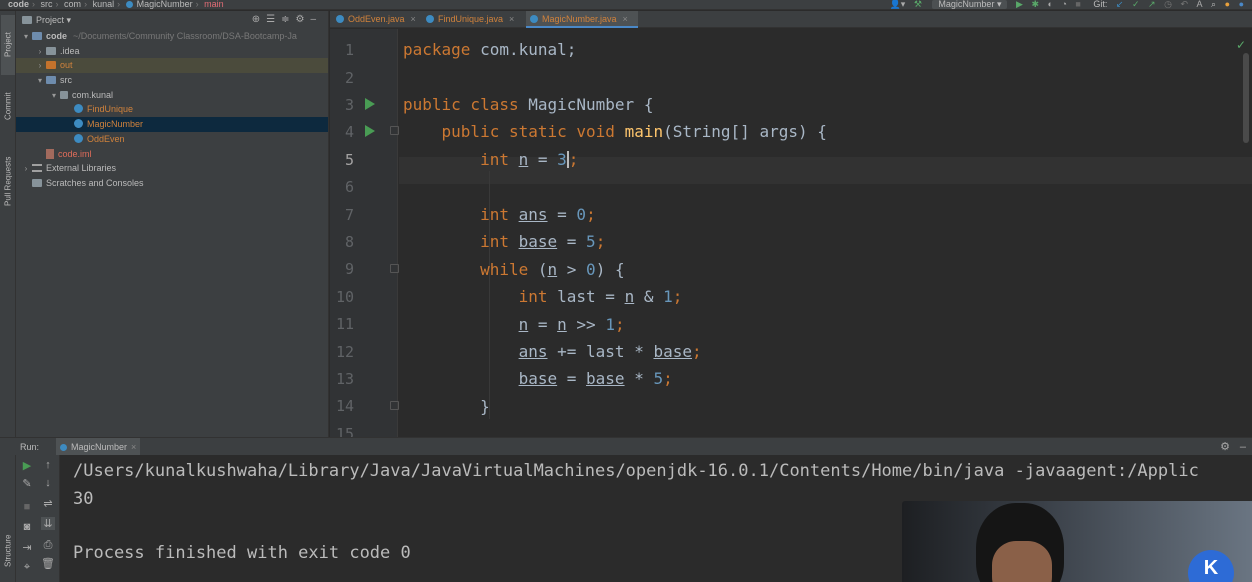 The width and height of the screenshot is (1252, 582). What do you see at coordinates (918, 4) in the screenshot?
I see `build-hammer-icon: ⚒` at bounding box center [918, 4].